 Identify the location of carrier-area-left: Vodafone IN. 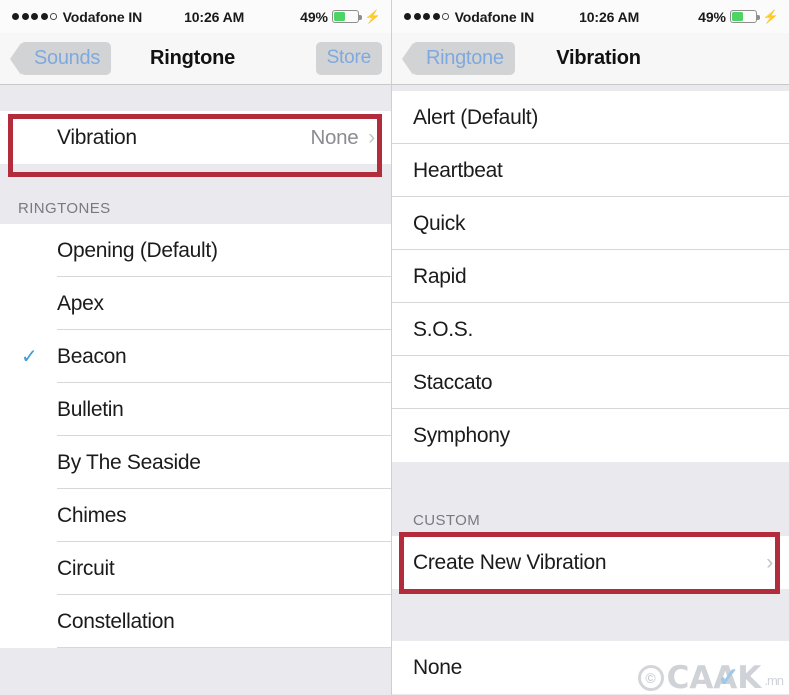
(77, 17).